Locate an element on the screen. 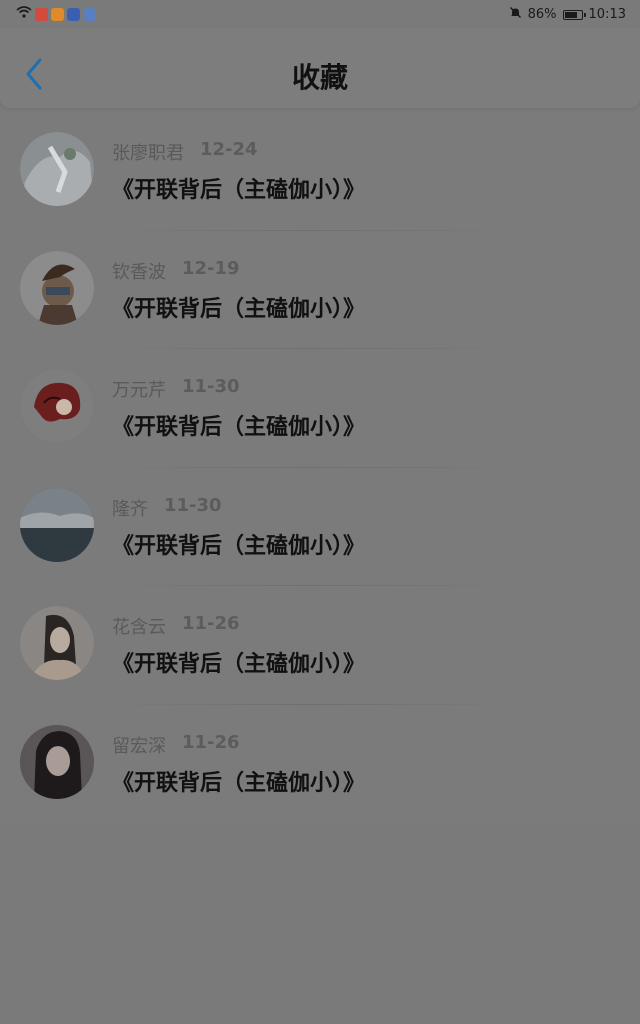 The height and width of the screenshot is (1024, 640). status-left is located at coordinates (56, 14).